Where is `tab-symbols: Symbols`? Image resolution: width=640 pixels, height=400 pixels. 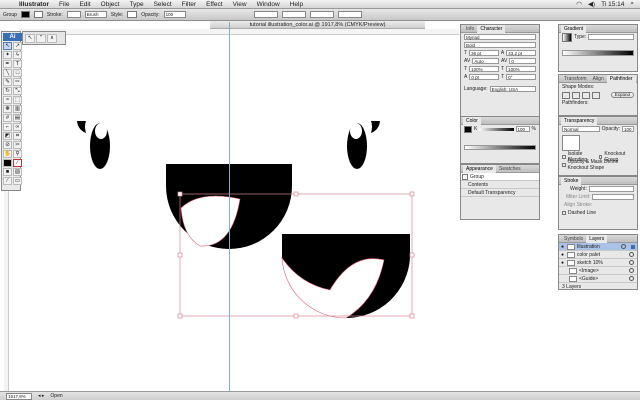 tab-symbols: Symbols is located at coordinates (573, 239).